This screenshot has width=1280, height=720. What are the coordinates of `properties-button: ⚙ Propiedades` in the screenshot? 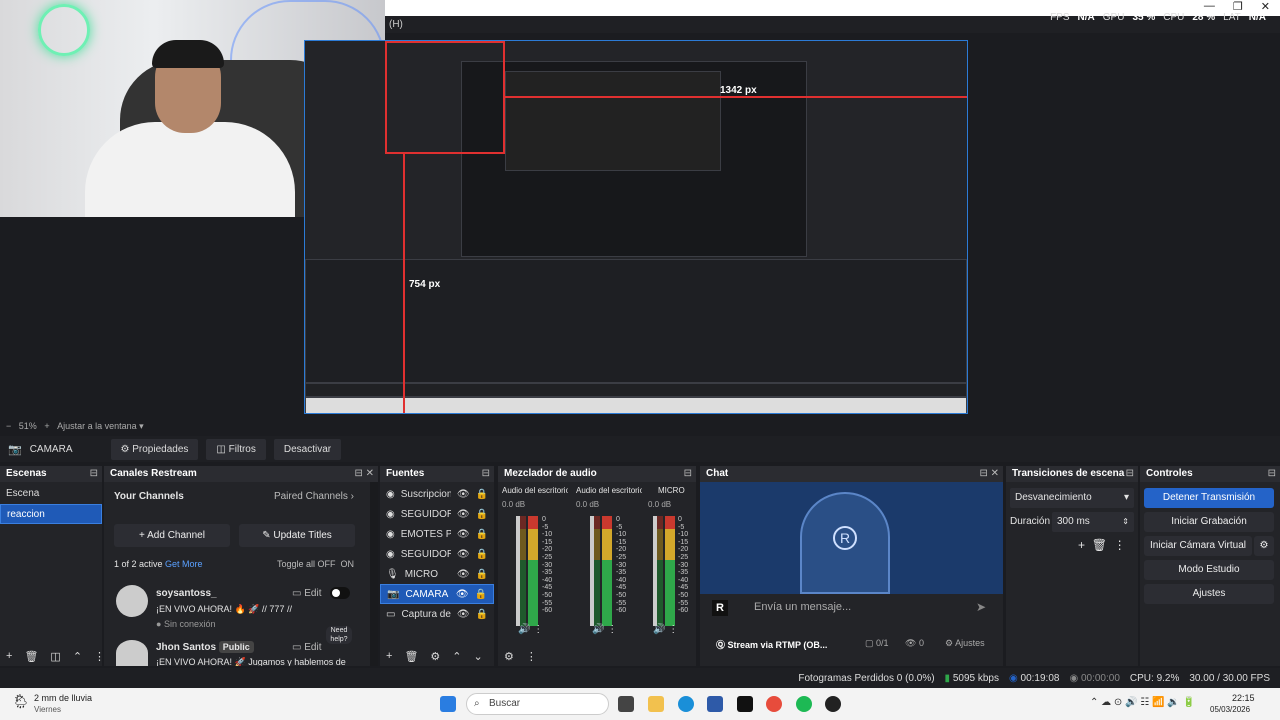 It's located at (154, 449).